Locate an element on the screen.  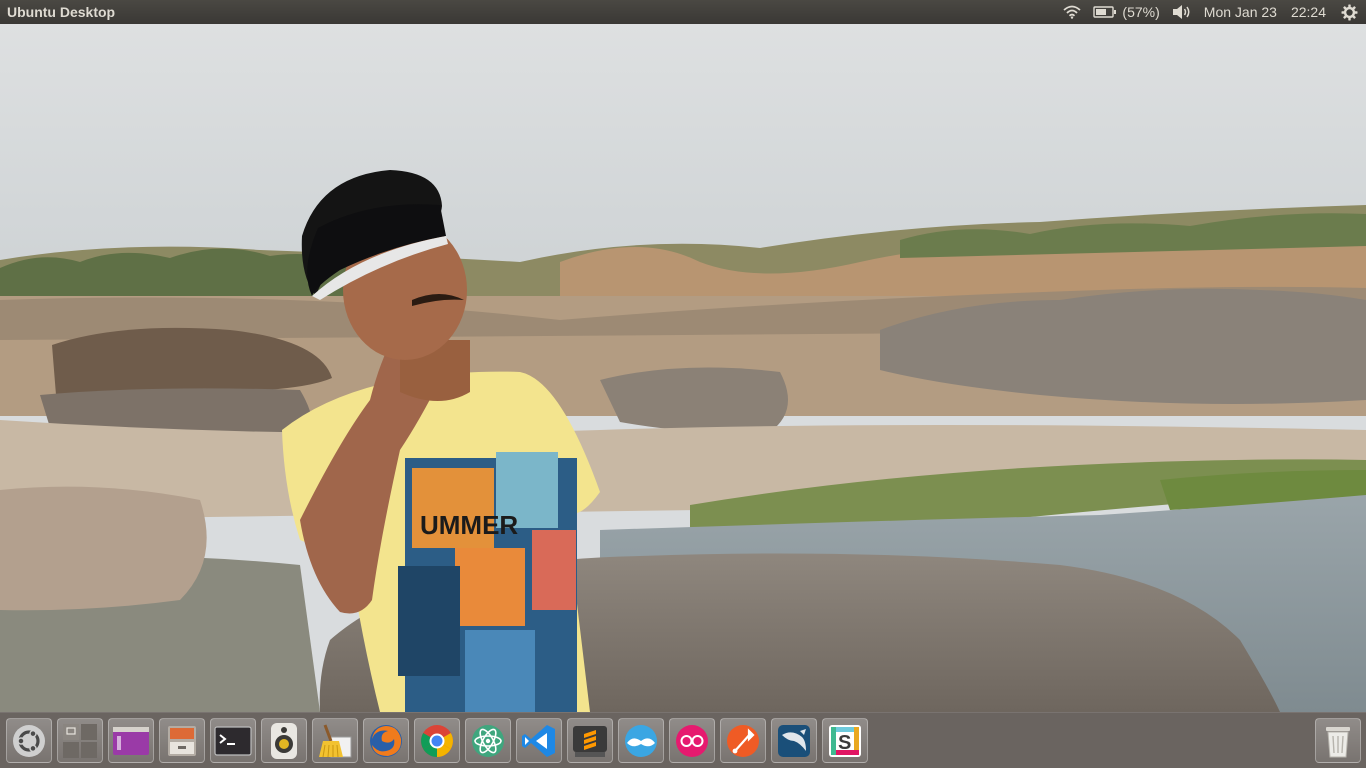
postman-icon is located at coordinates (743, 741).